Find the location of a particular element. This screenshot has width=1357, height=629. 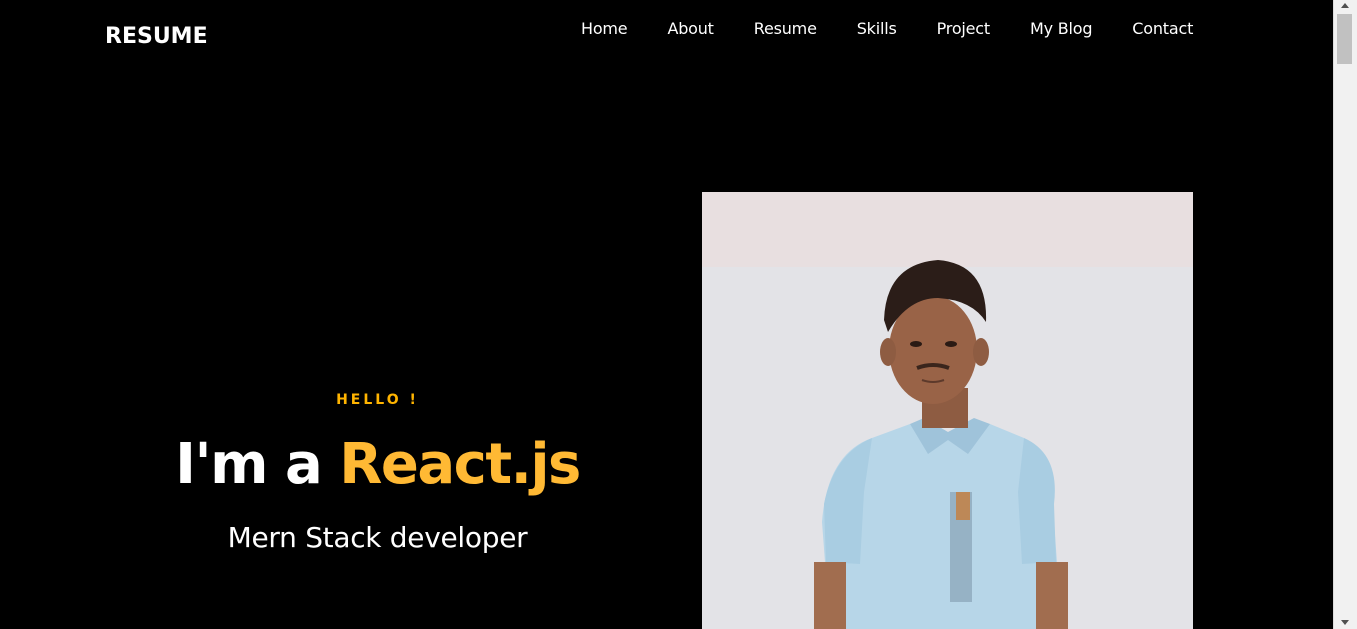

hero-headline-accent: React.js is located at coordinates (460, 464).